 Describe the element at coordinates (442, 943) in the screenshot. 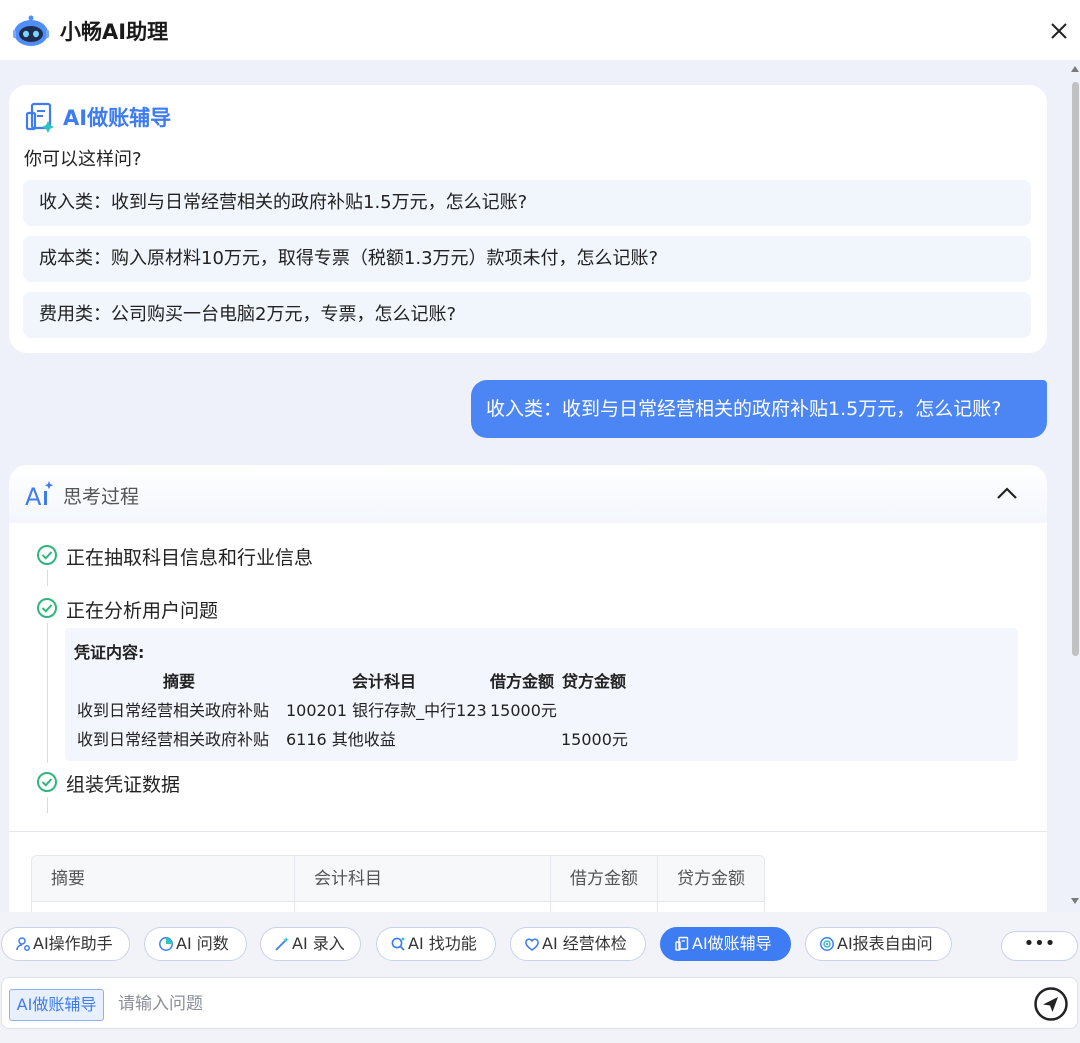

I see `chip-label: AI 找功能` at that location.